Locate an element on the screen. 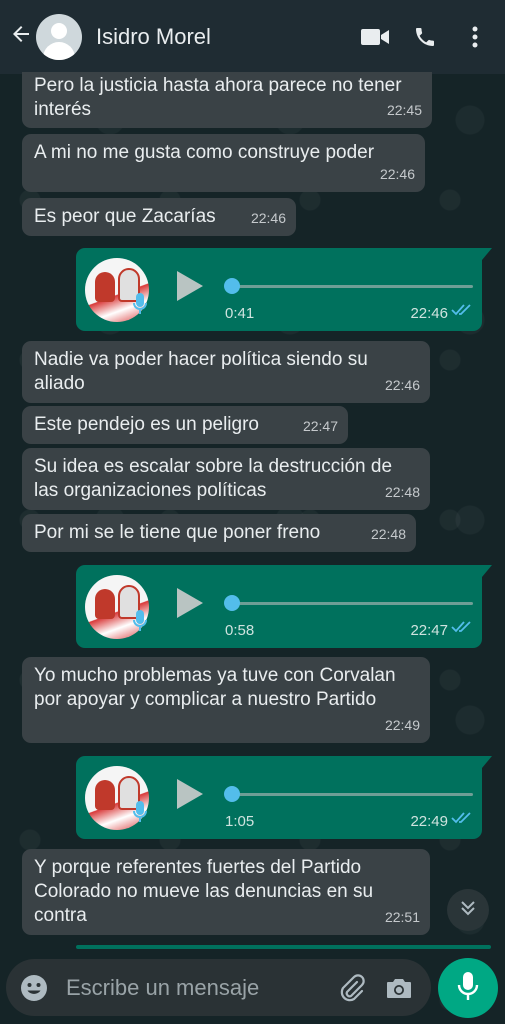 The width and height of the screenshot is (505, 1024). voice-note: 0:41 22:46 is located at coordinates (284, 289).